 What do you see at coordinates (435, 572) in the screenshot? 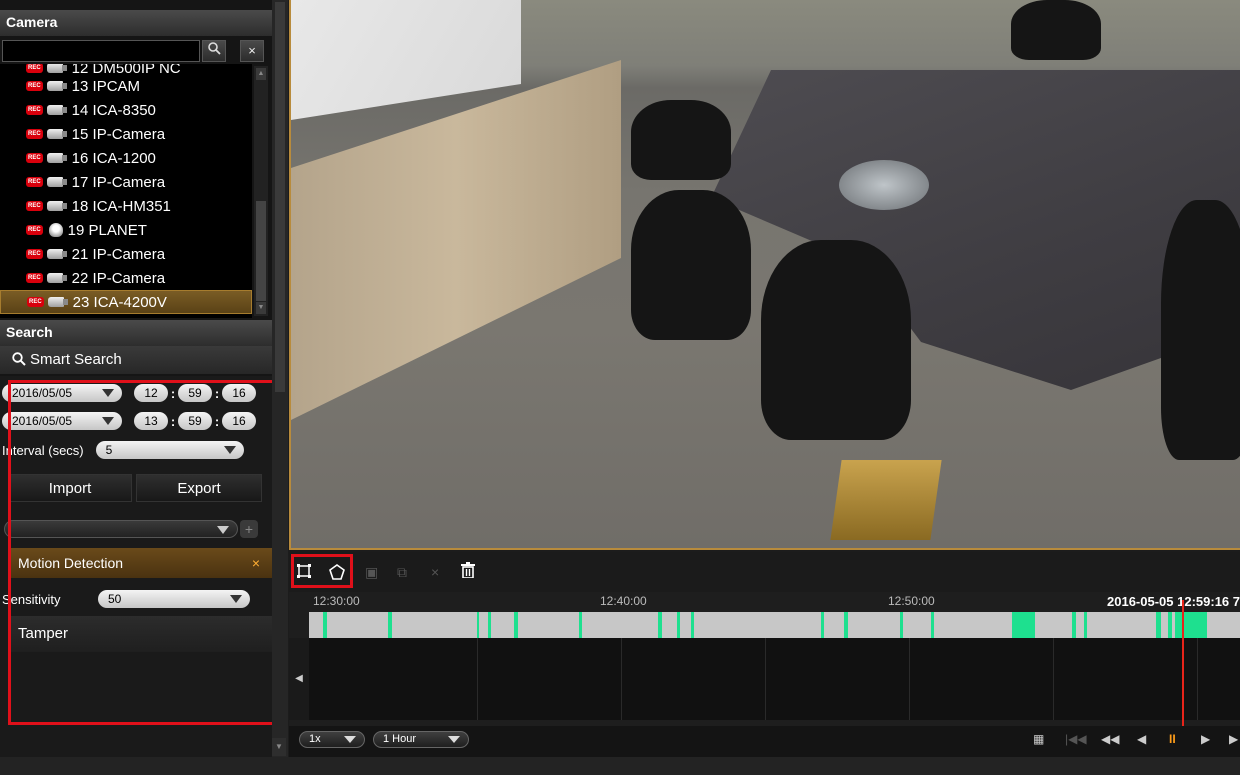
I see `delete-icon: ×` at bounding box center [435, 572].